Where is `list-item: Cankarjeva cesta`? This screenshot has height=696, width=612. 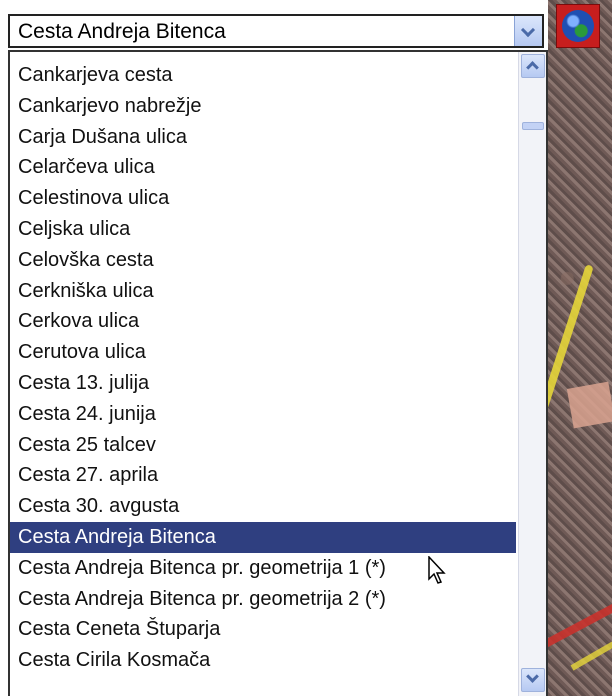 list-item: Cankarjeva cesta is located at coordinates (263, 75).